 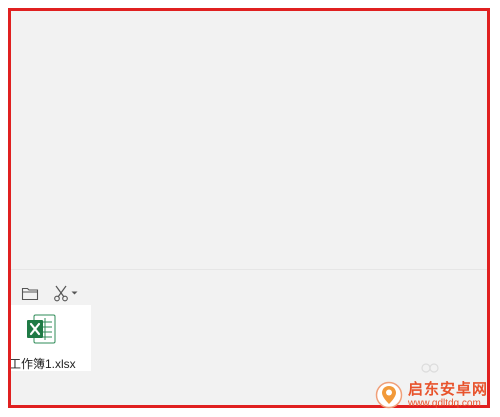 I want to click on send-file-button, so click(x=30, y=293).